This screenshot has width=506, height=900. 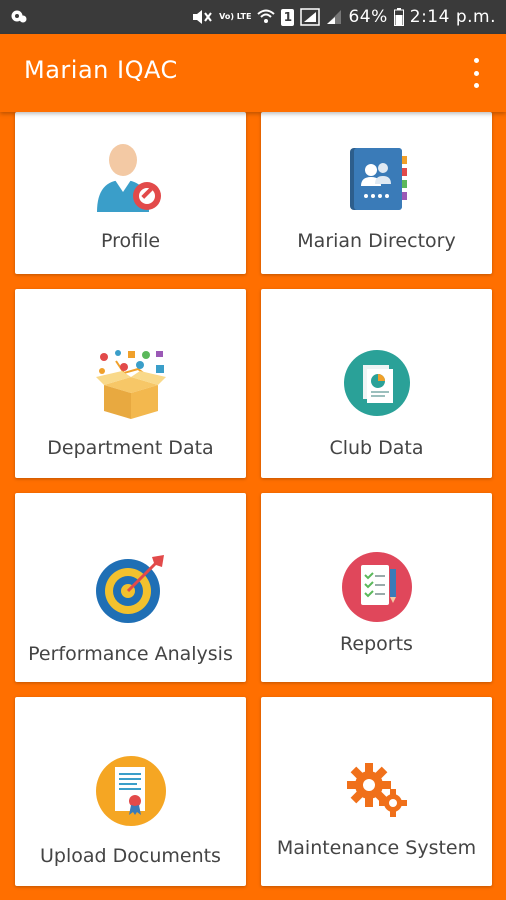 What do you see at coordinates (130, 654) in the screenshot?
I see `tile-label: Performance Analysis` at bounding box center [130, 654].